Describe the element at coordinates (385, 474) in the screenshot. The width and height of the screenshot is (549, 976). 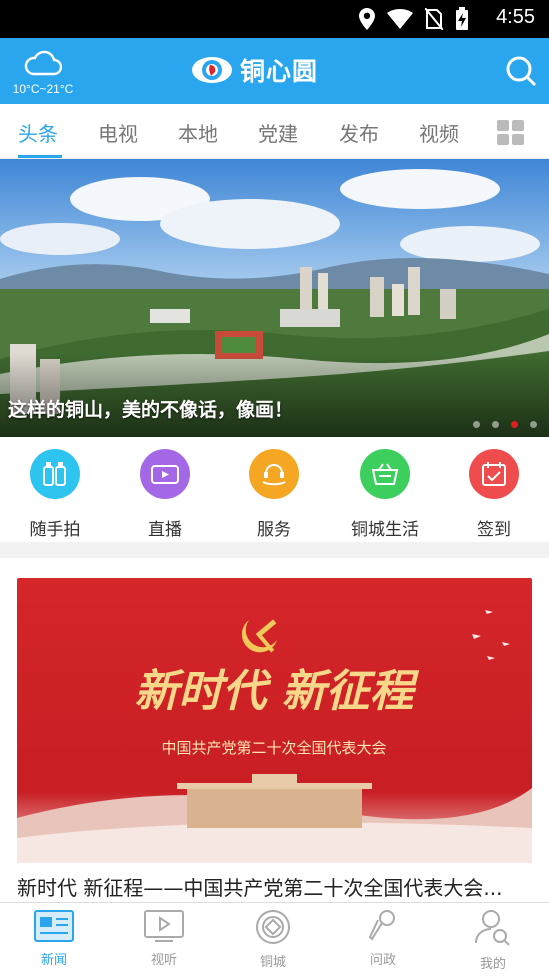
I see `shopping-basket-icon` at that location.